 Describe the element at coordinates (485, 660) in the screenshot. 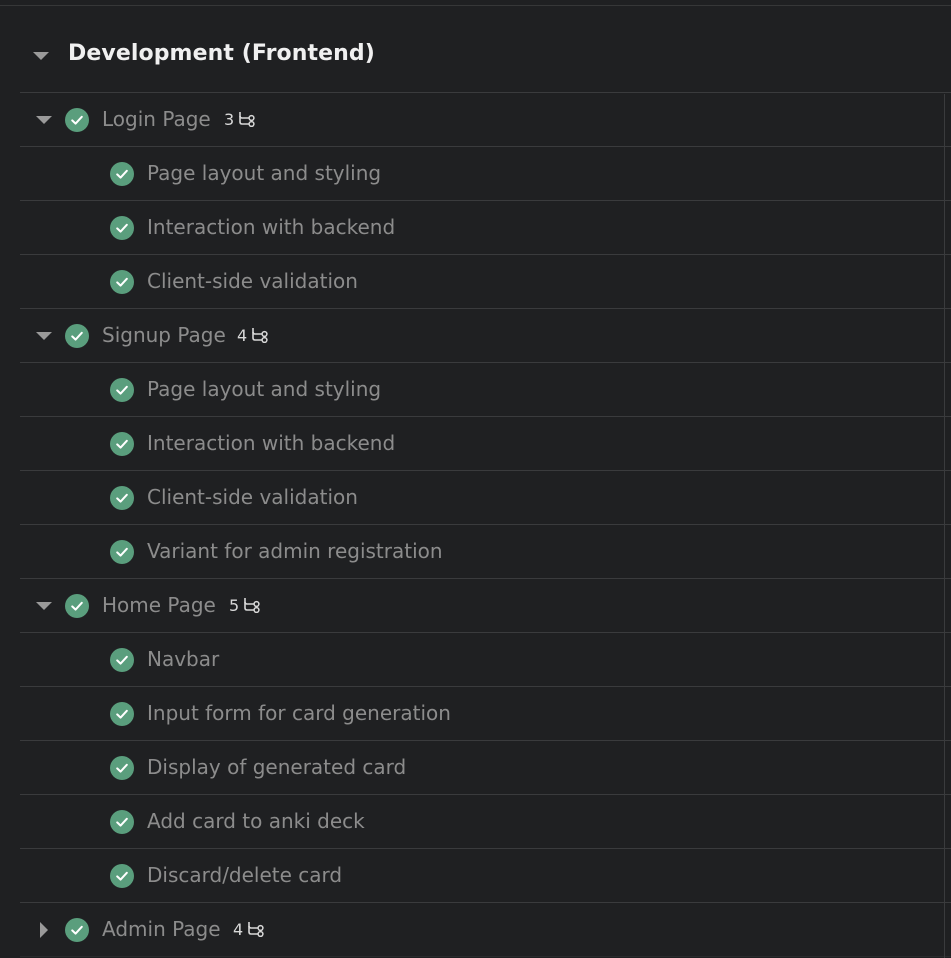

I see `subtask-row: Navbar` at that location.